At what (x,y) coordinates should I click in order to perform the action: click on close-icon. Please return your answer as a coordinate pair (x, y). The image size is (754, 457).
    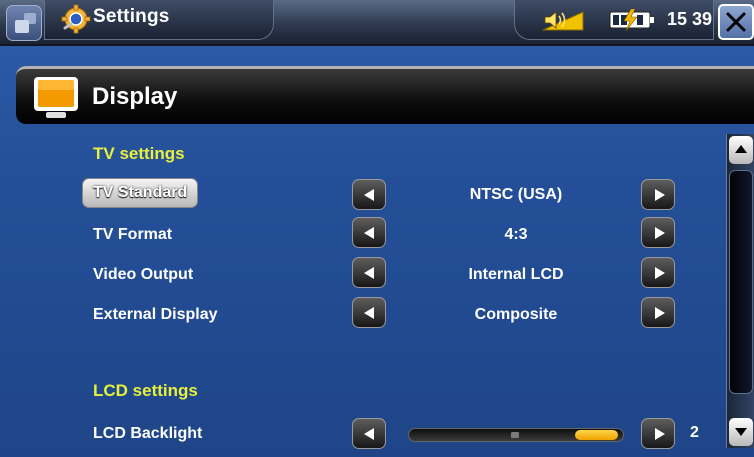
    Looking at the image, I should click on (736, 22).